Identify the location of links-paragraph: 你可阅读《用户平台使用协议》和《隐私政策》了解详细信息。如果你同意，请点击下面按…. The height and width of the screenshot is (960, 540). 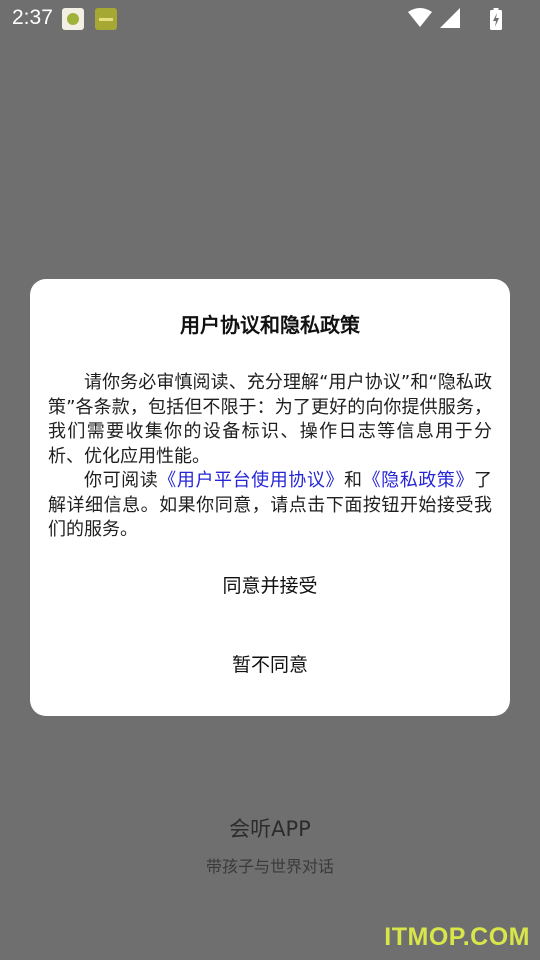
(270, 506).